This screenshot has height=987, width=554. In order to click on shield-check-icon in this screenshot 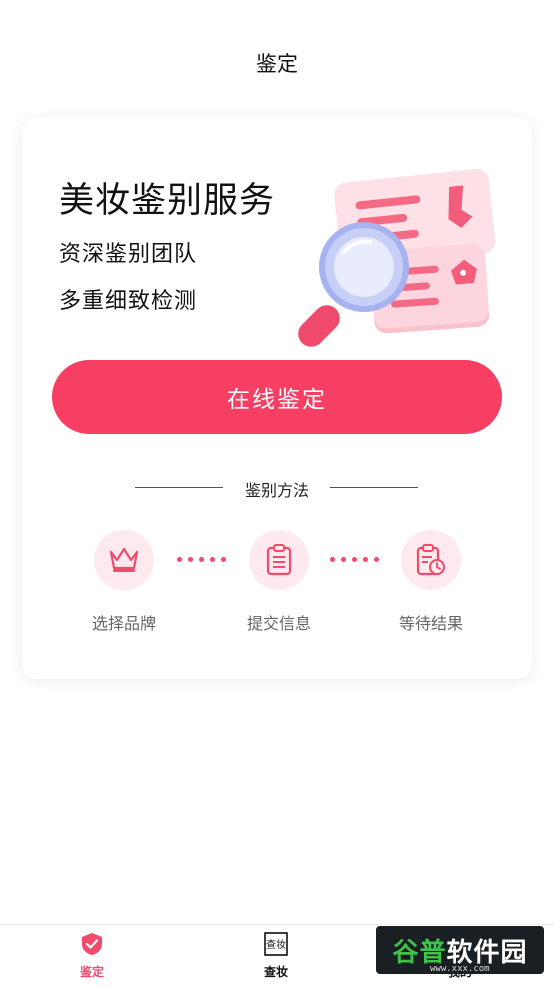, I will do `click(92, 944)`.